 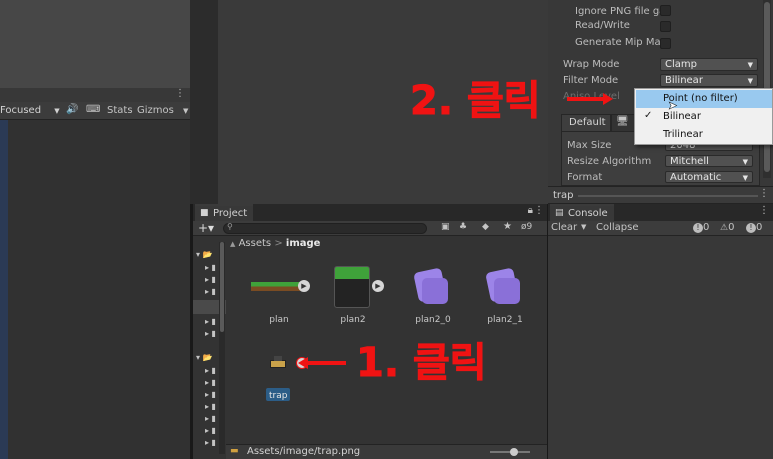 I want to click on asset-item: plan2_1, so click(x=505, y=294).